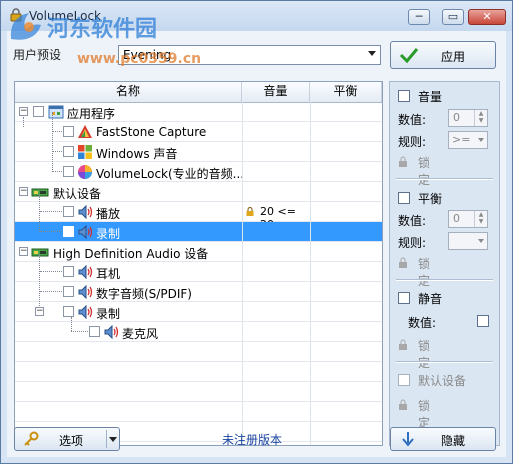 The image size is (513, 464). Describe the element at coordinates (67, 439) in the screenshot. I see `options-button: 选项` at that location.